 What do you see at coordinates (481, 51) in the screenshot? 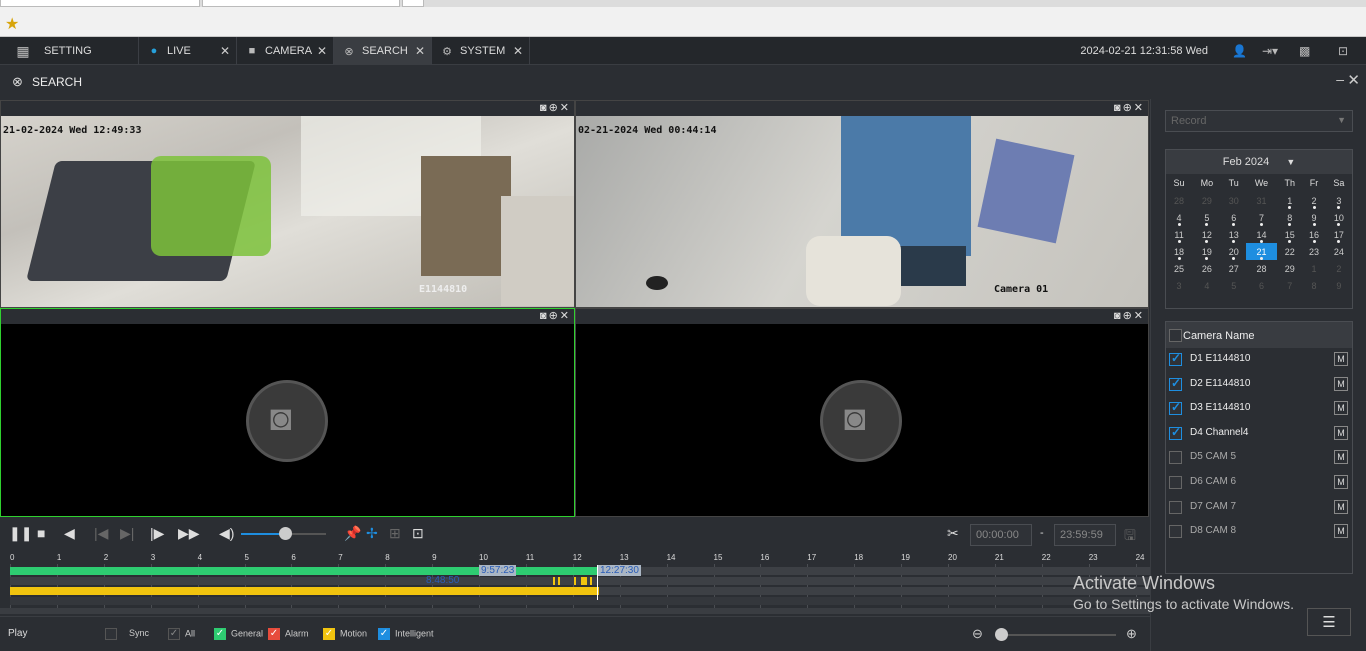
I see `tab-system: ⚙ SYSTEM ✕` at bounding box center [481, 51].